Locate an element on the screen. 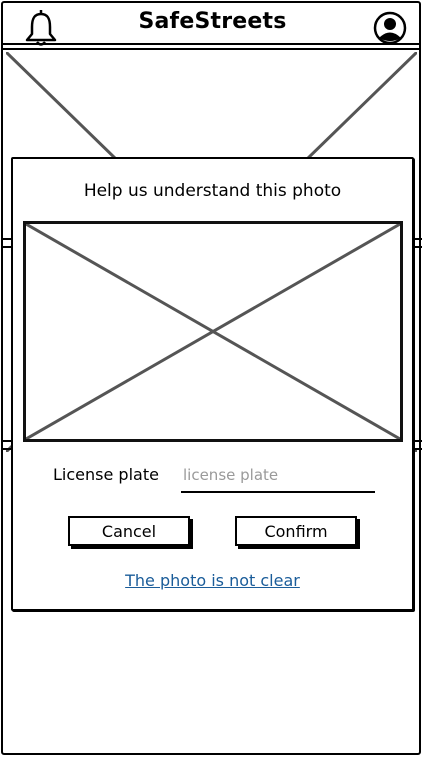  license-plate-label: License plate is located at coordinates (106, 474).